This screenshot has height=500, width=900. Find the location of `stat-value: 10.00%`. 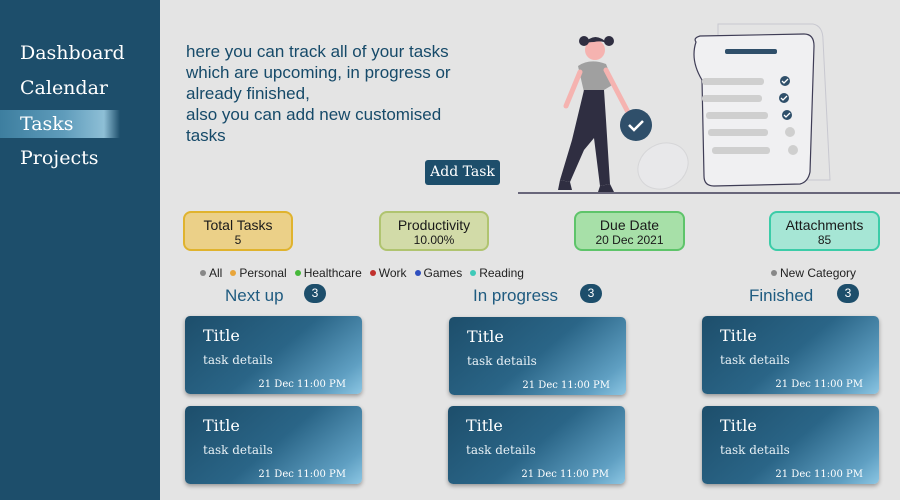

stat-value: 10.00% is located at coordinates (434, 240).